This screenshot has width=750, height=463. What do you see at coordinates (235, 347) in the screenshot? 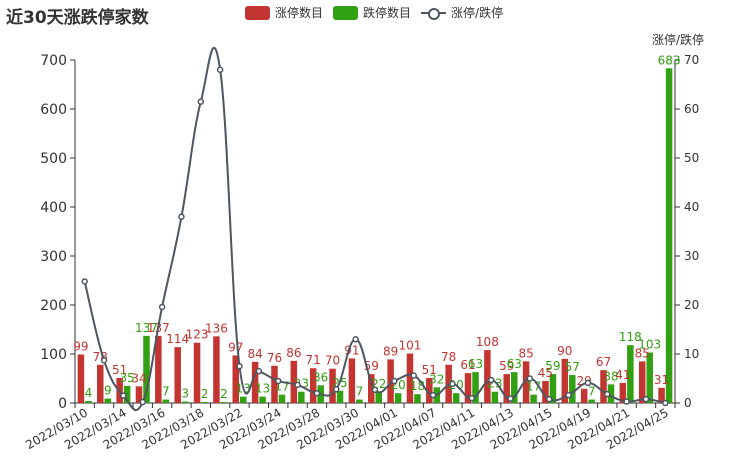
I see `data-label-limit-up: 97` at bounding box center [235, 347].